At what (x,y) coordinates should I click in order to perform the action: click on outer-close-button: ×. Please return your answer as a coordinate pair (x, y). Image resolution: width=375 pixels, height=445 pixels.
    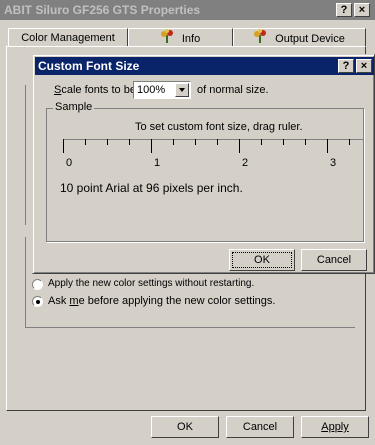
    Looking at the image, I should click on (362, 10).